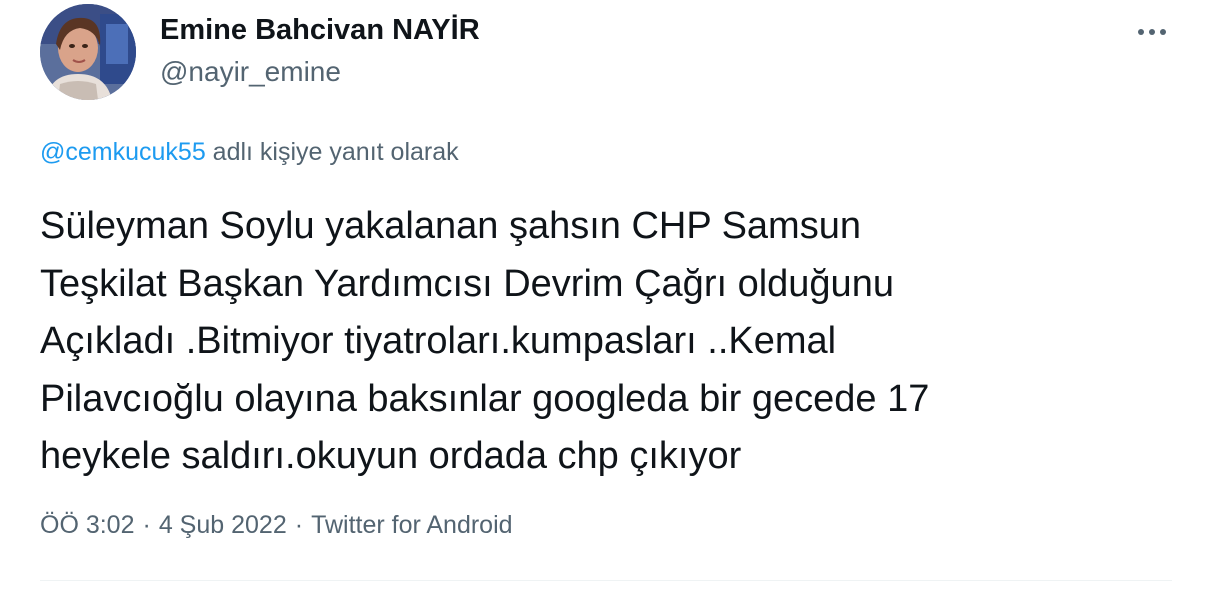  Describe the element at coordinates (606, 580) in the screenshot. I see `divider` at that location.